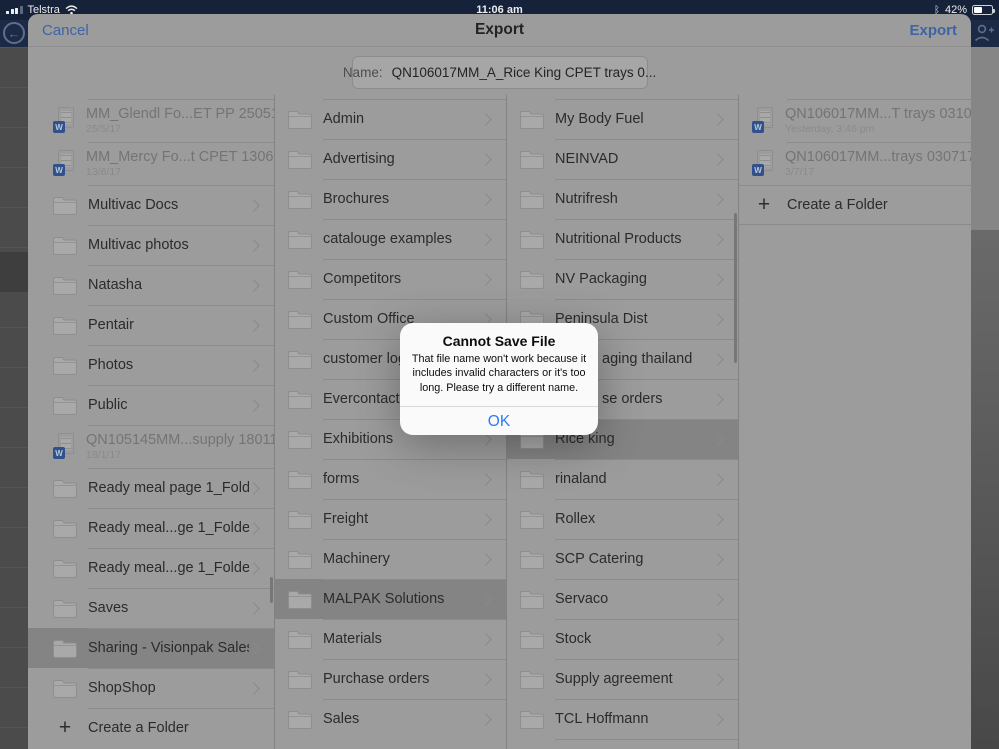 The width and height of the screenshot is (999, 749). I want to click on folder-label: Rollex, so click(575, 519).